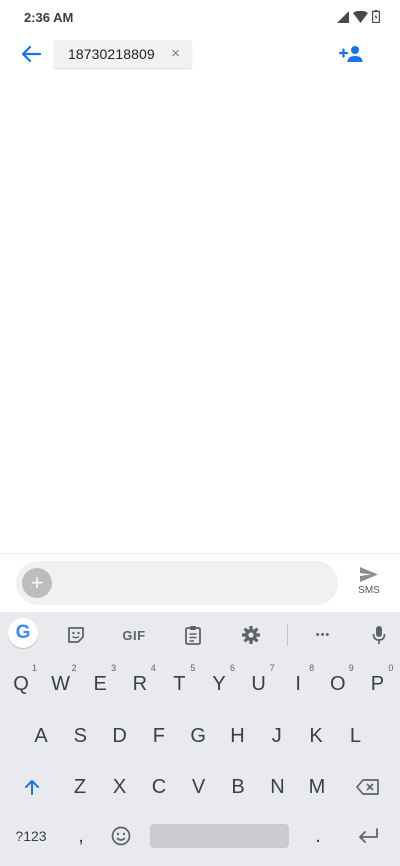 This screenshot has height=866, width=400. Describe the element at coordinates (175, 53) in the screenshot. I see `remove-recipient-icon: ×` at that location.